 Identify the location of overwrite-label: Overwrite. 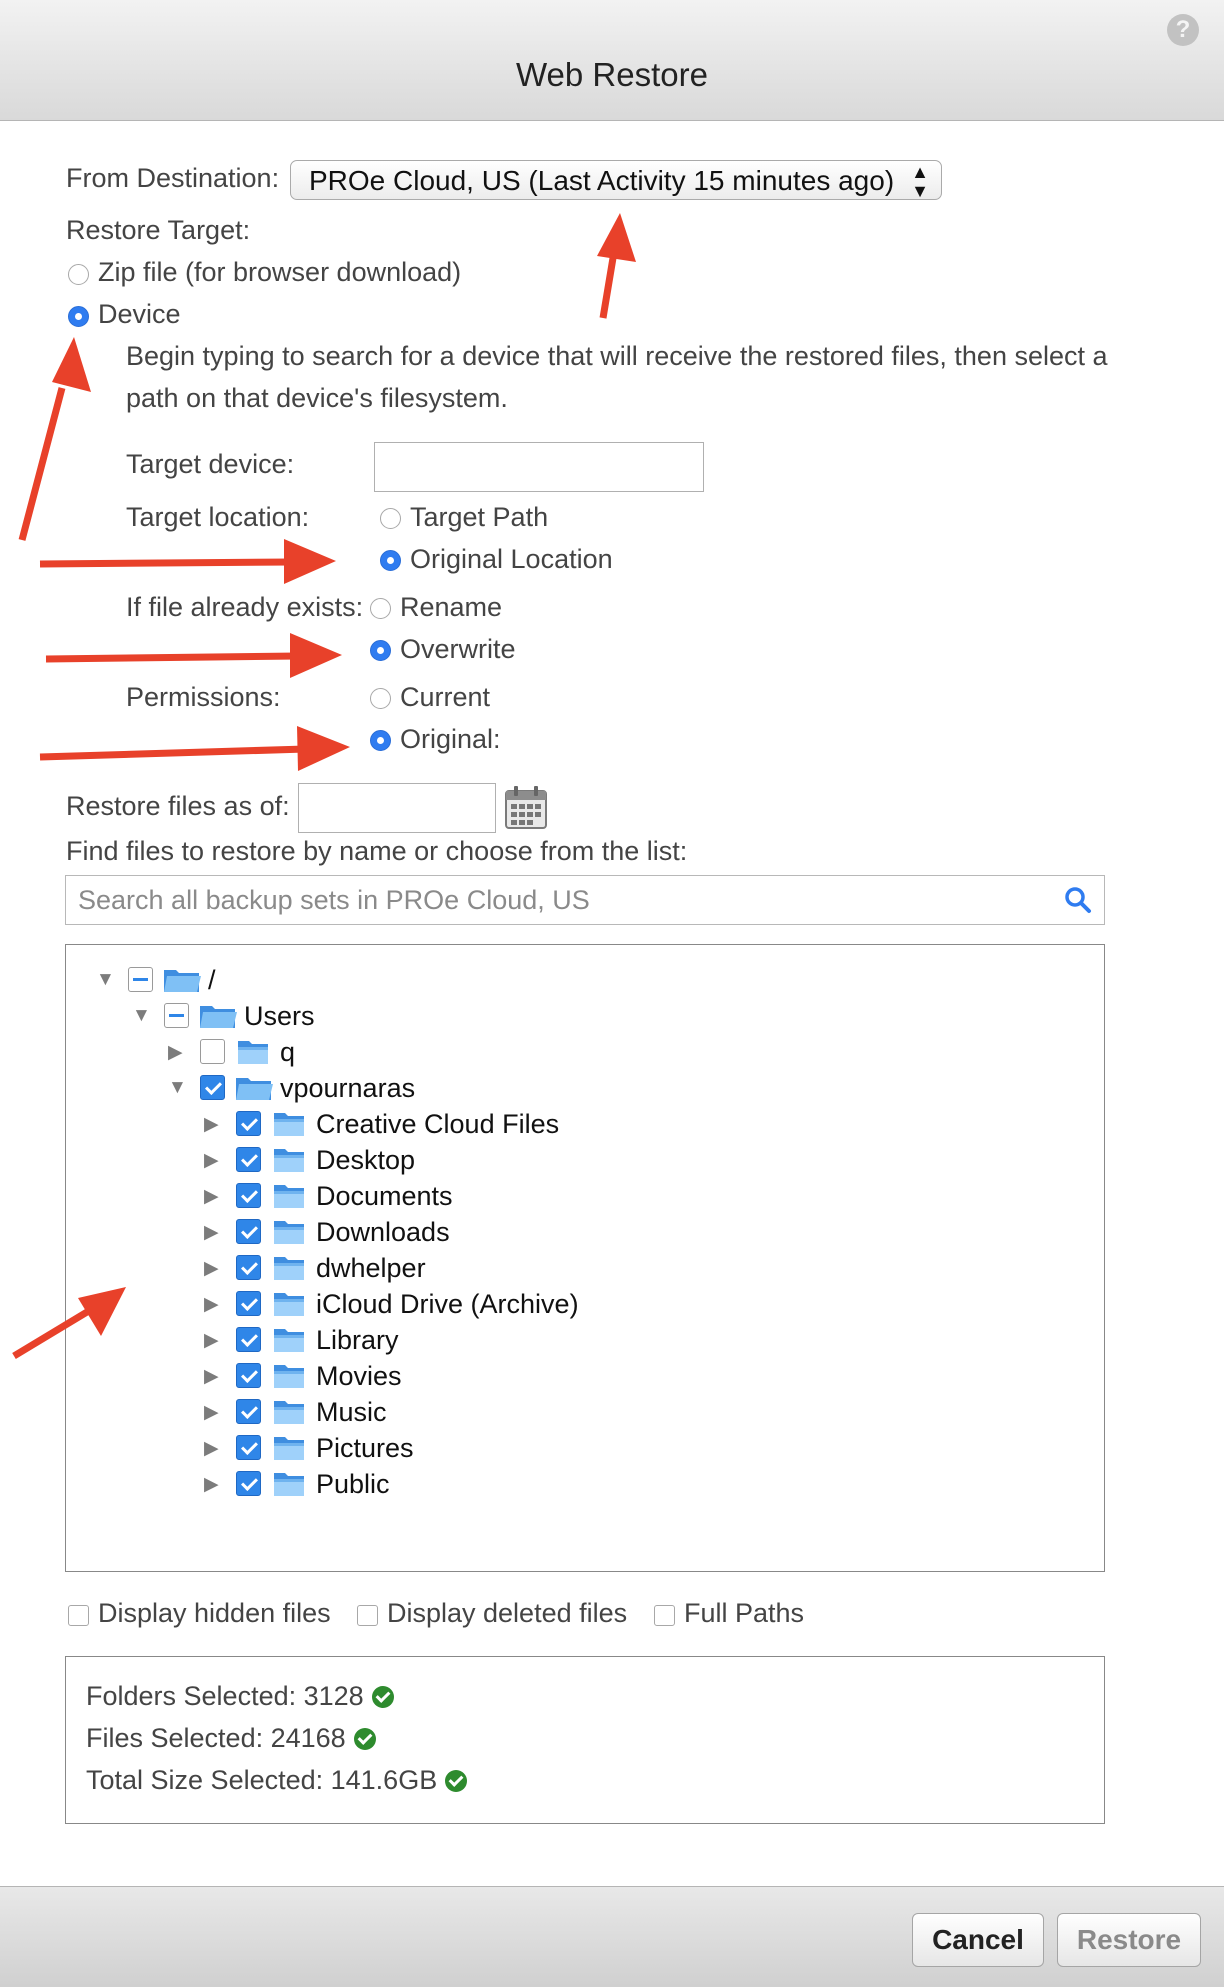
(458, 649).